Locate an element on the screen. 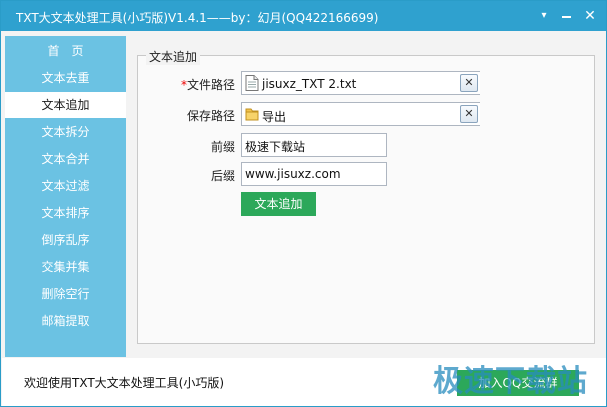 The width and height of the screenshot is (607, 407). prefix-input: 极速下载站 is located at coordinates (314, 145).